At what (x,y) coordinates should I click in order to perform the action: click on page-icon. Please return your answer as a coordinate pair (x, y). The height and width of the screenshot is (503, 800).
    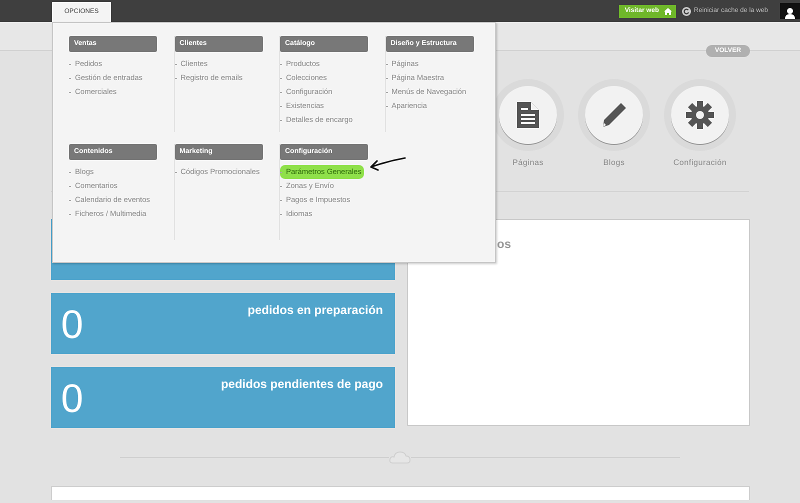
    Looking at the image, I should click on (528, 115).